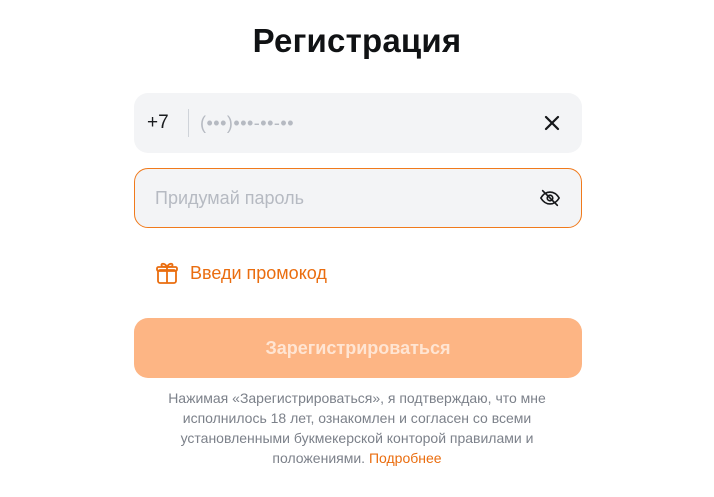  Describe the element at coordinates (357, 40) in the screenshot. I see `page-title: Регистрация` at that location.